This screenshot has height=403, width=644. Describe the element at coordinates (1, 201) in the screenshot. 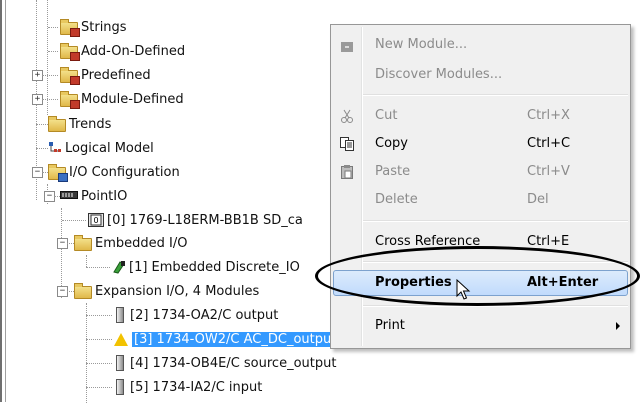

I see `window-left-border` at that location.